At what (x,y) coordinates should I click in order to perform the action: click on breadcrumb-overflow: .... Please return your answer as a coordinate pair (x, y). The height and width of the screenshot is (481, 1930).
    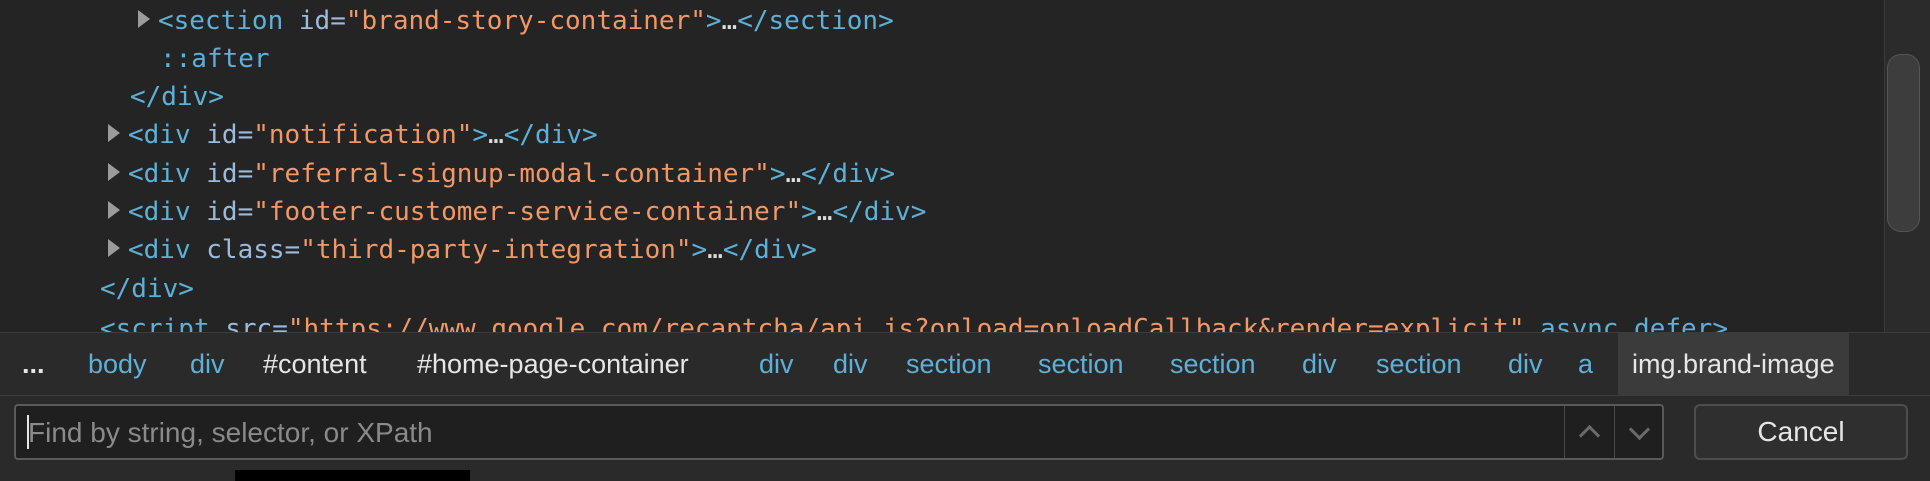
    Looking at the image, I should click on (33, 364).